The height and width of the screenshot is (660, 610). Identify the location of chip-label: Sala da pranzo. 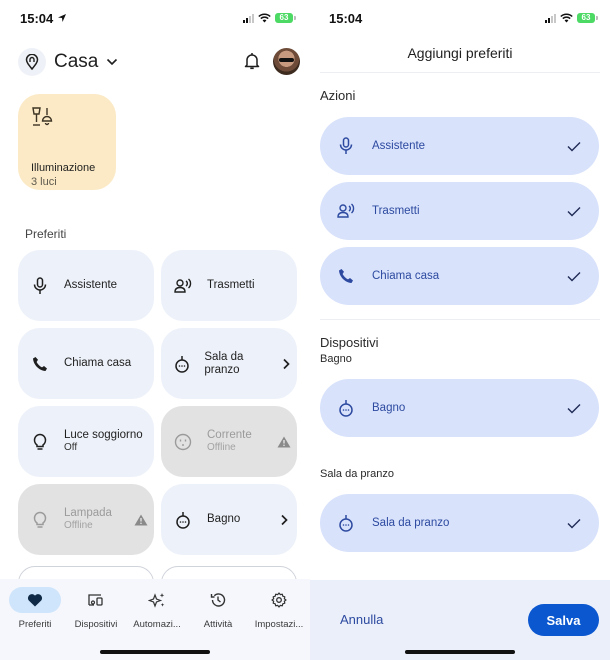
(411, 523).